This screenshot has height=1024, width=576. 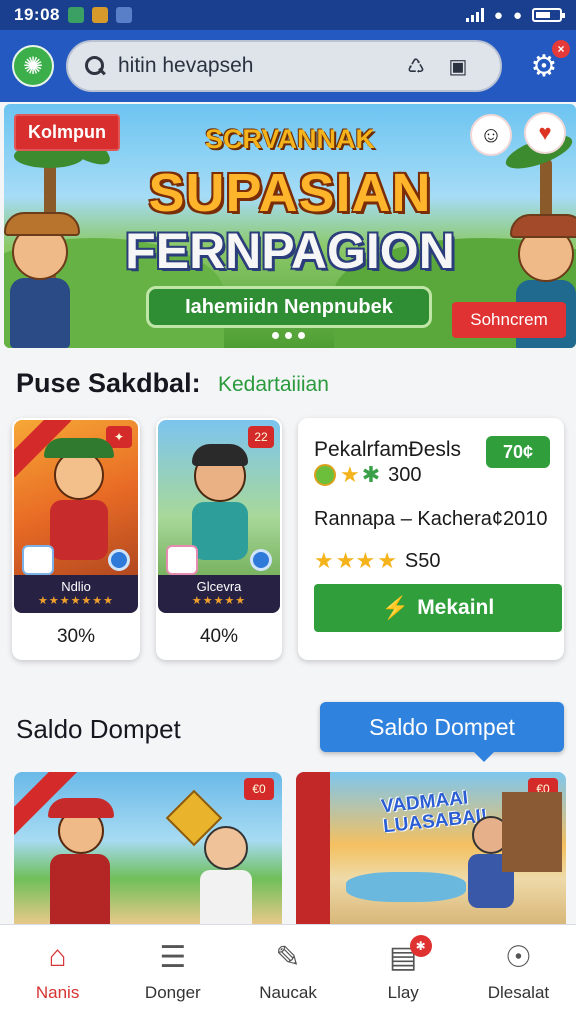 I want to click on file-notification-icon, so click(x=123, y=15).